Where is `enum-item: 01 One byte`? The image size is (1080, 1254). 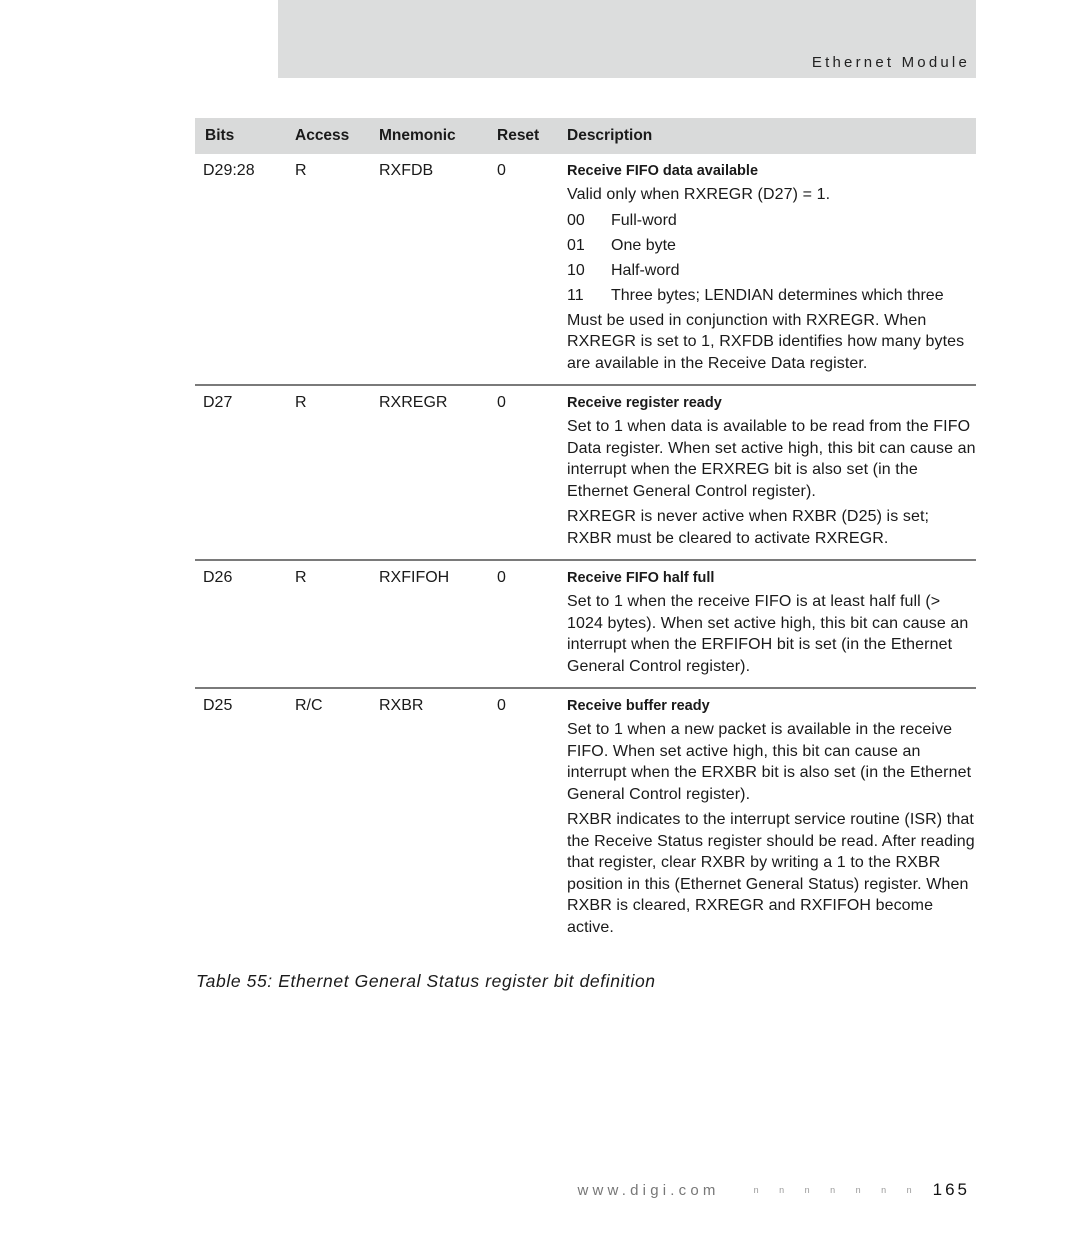
enum-item: 01 One byte is located at coordinates (771, 246).